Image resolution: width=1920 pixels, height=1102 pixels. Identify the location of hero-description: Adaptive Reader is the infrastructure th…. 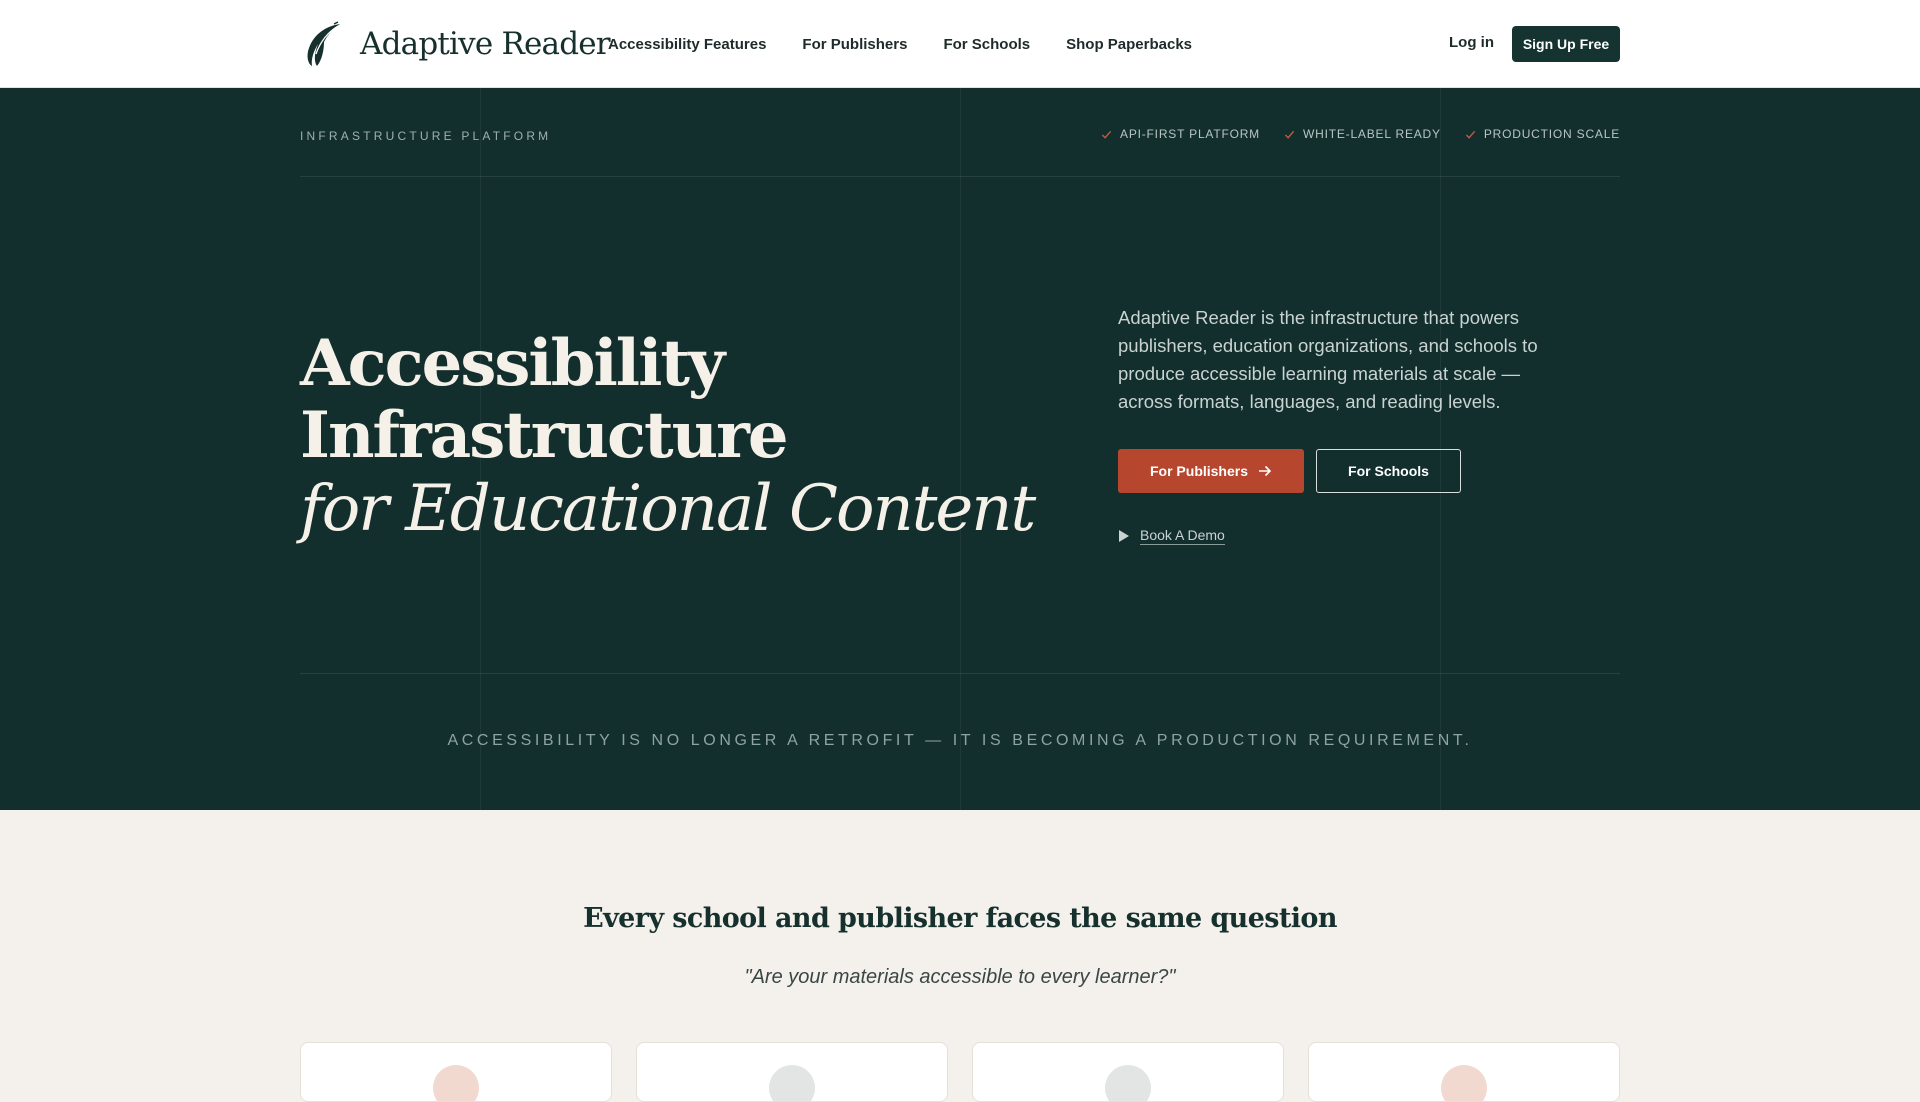
(1328, 359).